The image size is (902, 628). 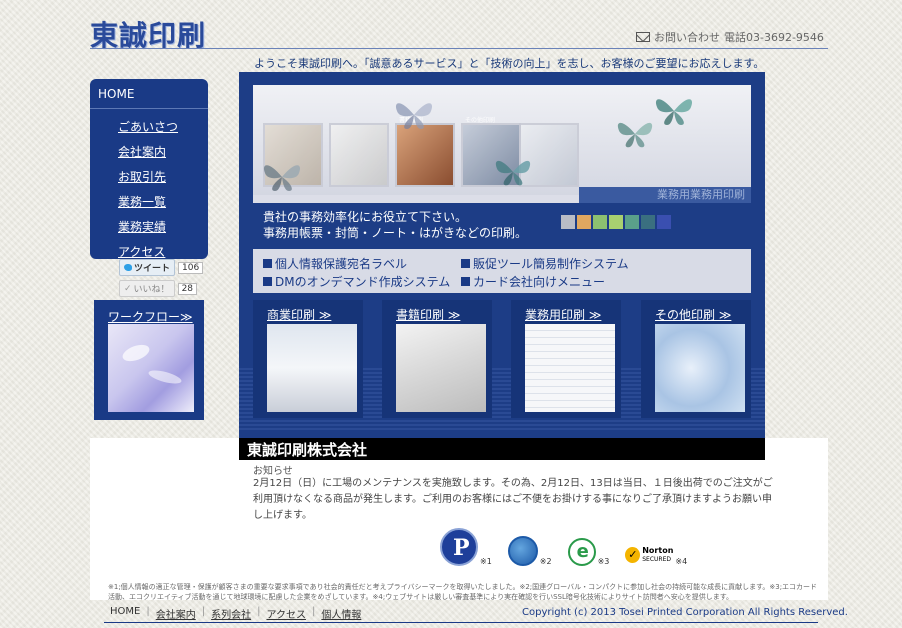 What do you see at coordinates (395, 225) in the screenshot?
I see `hero-copy: 貴社の事務効率化にお役立て下さい。 事務用帳票・封筒・ノート・はがきなどの印刷。` at bounding box center [395, 225].